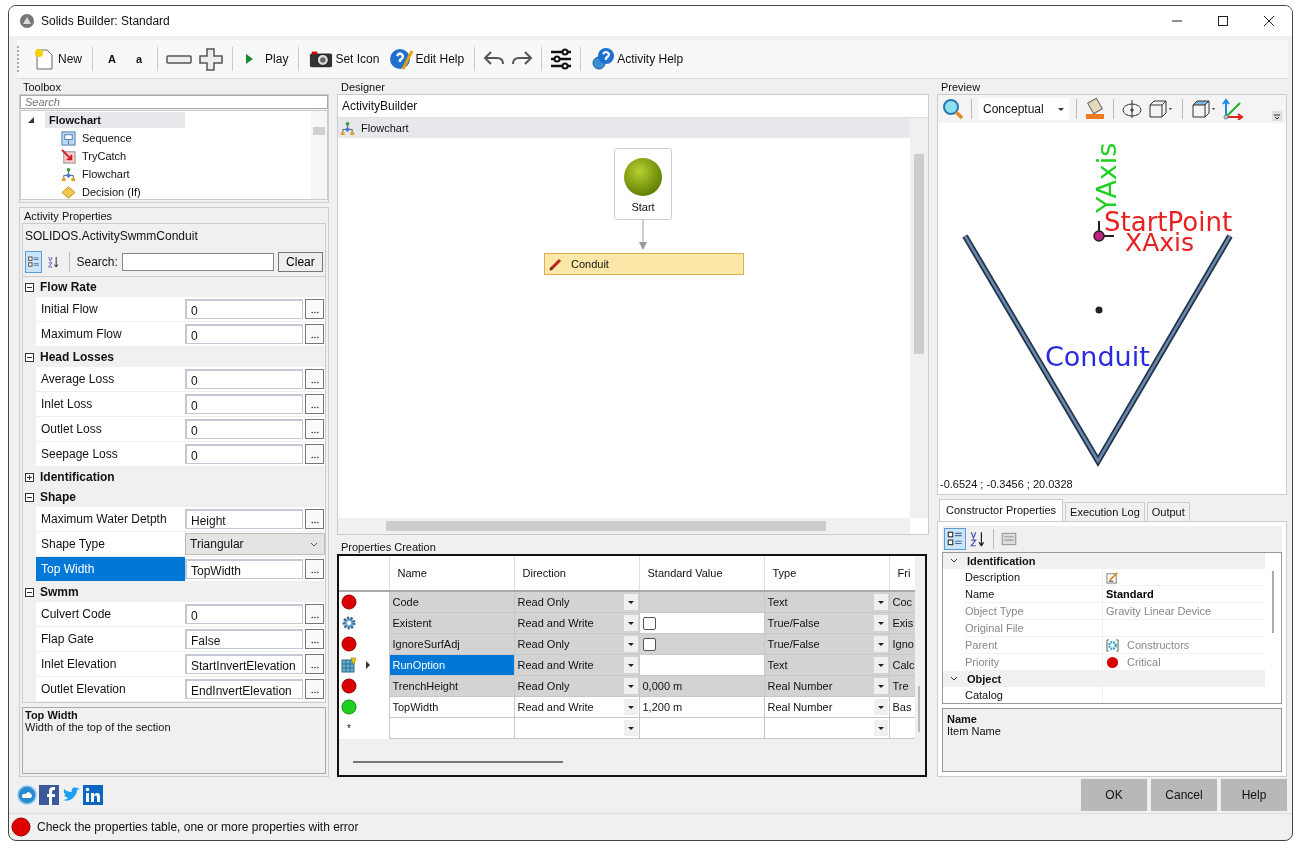 Image resolution: width=1299 pixels, height=851 pixels. I want to click on settings-sliders-icon, so click(561, 59).